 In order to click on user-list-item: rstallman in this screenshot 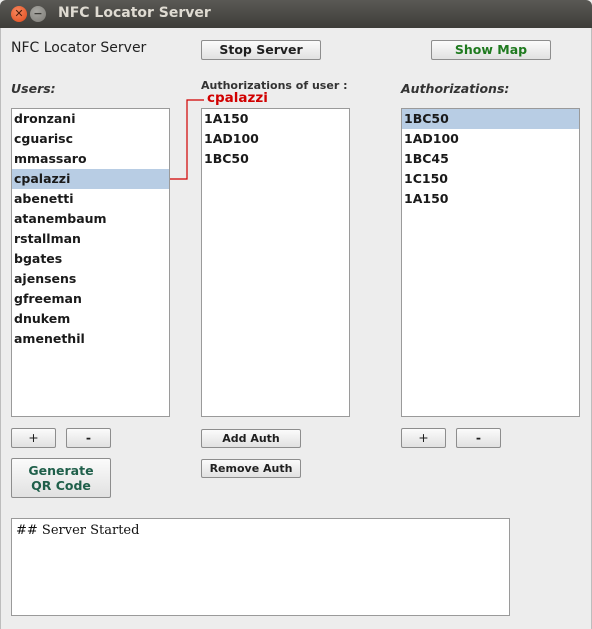, I will do `click(90, 239)`.